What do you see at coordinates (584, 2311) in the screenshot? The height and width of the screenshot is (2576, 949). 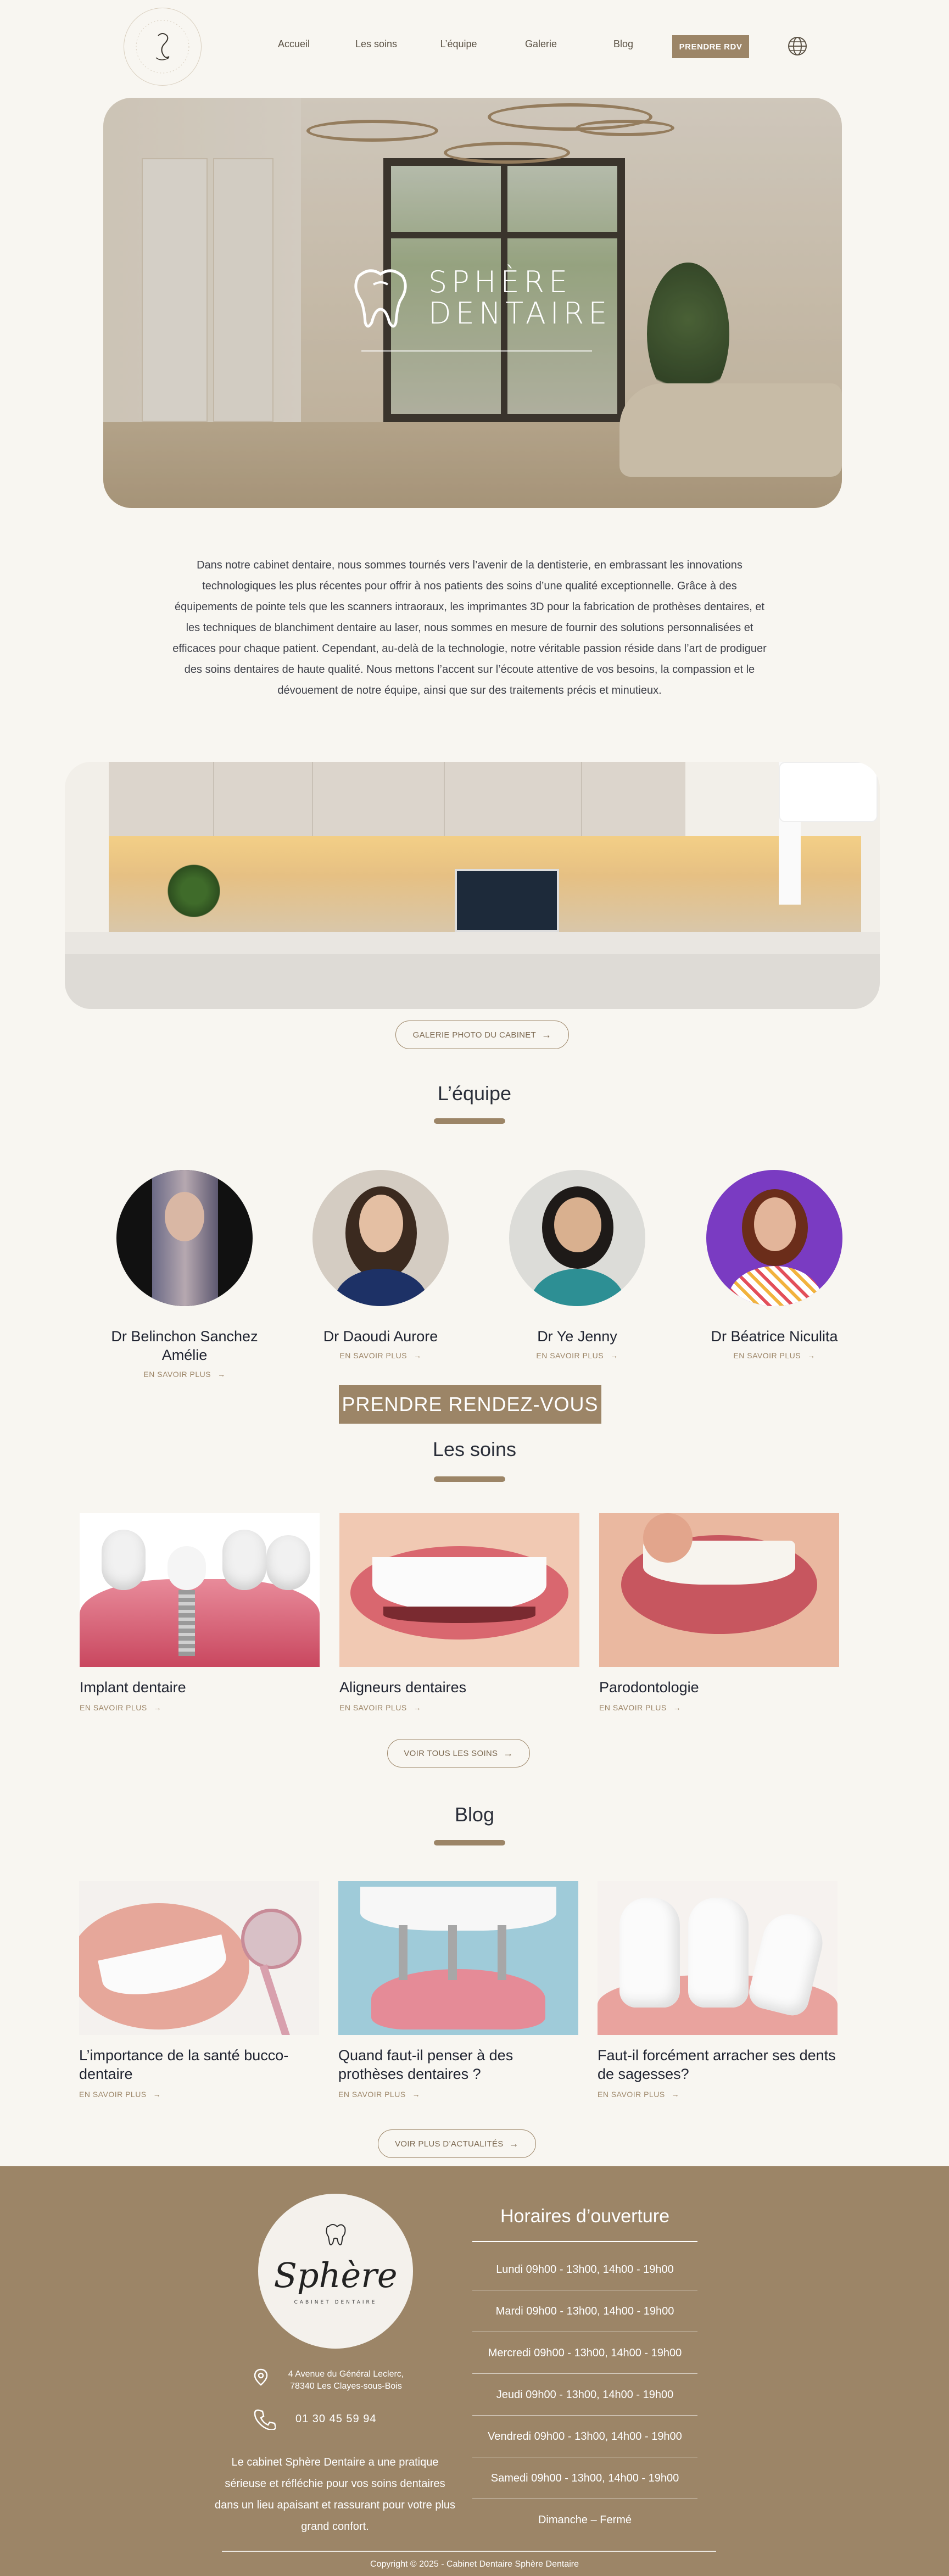 I see `hours-row: Mardi 09h00 - 13h00, 14h00 - 19h00` at bounding box center [584, 2311].